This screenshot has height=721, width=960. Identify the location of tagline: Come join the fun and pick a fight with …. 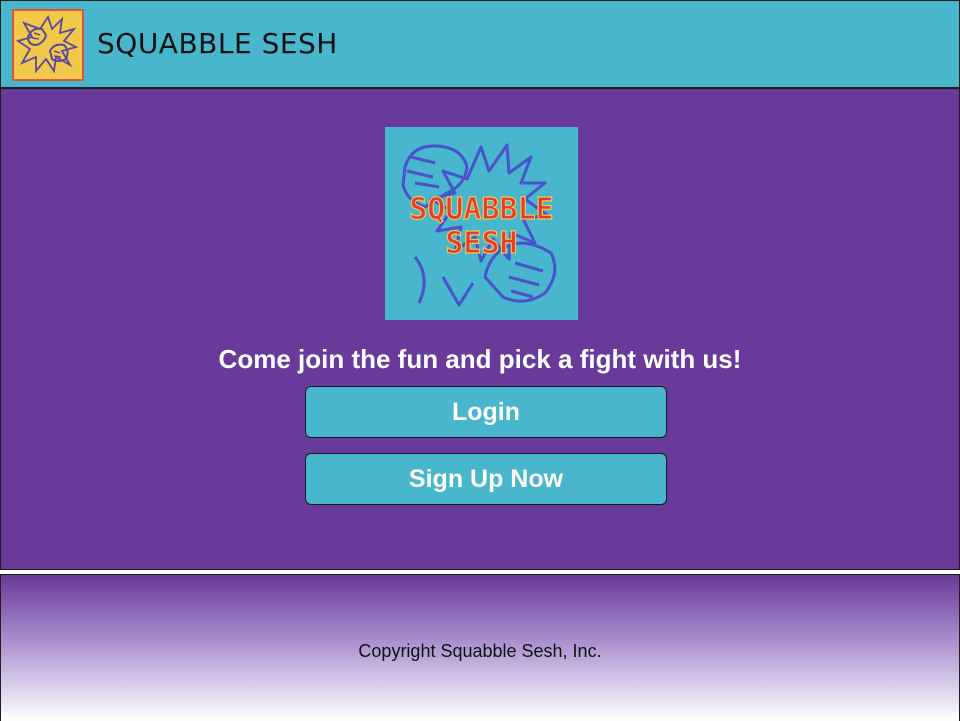
(480, 359).